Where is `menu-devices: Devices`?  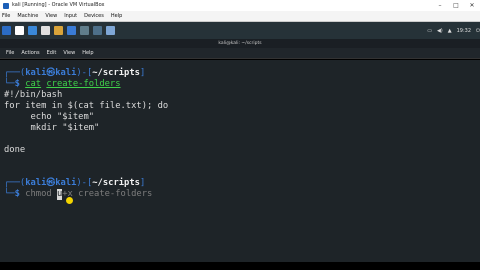 menu-devices: Devices is located at coordinates (94, 16).